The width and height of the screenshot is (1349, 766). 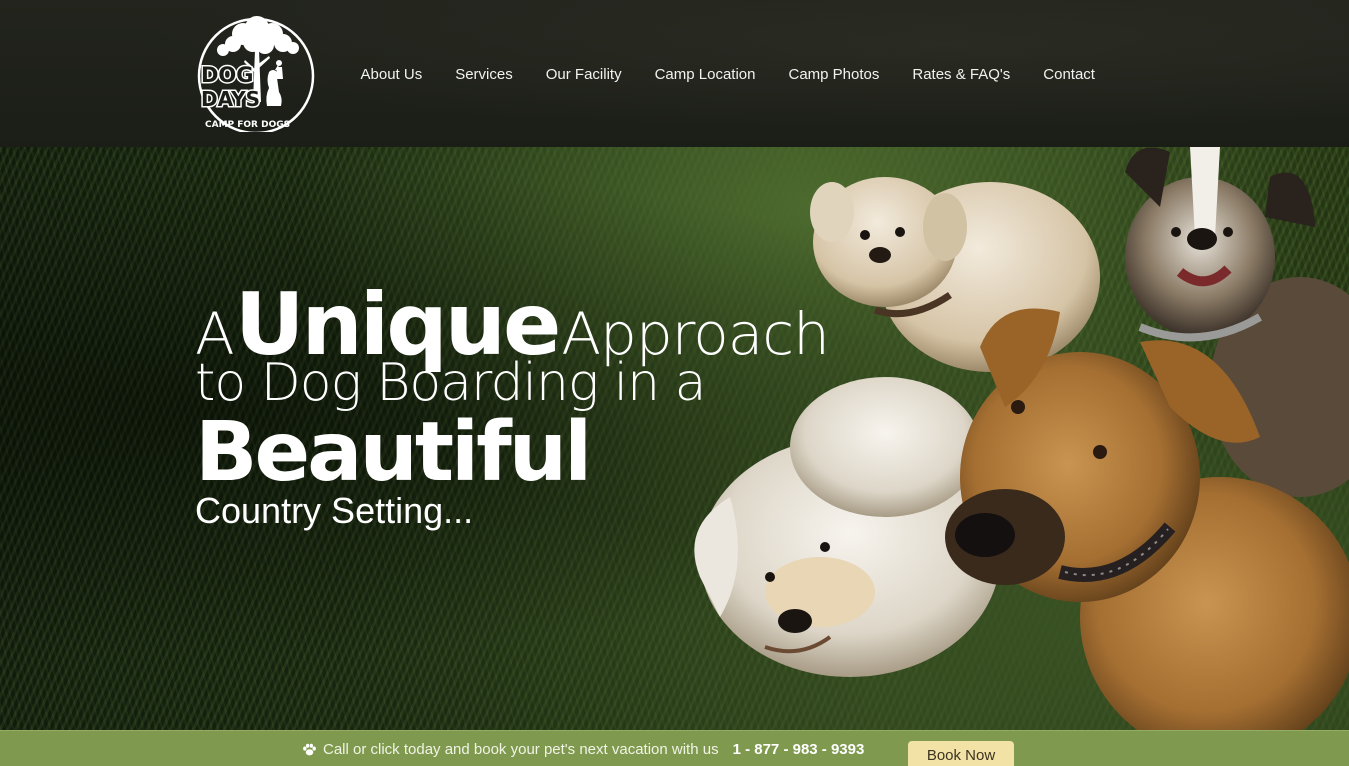 I want to click on paw-icon, so click(x=309, y=749).